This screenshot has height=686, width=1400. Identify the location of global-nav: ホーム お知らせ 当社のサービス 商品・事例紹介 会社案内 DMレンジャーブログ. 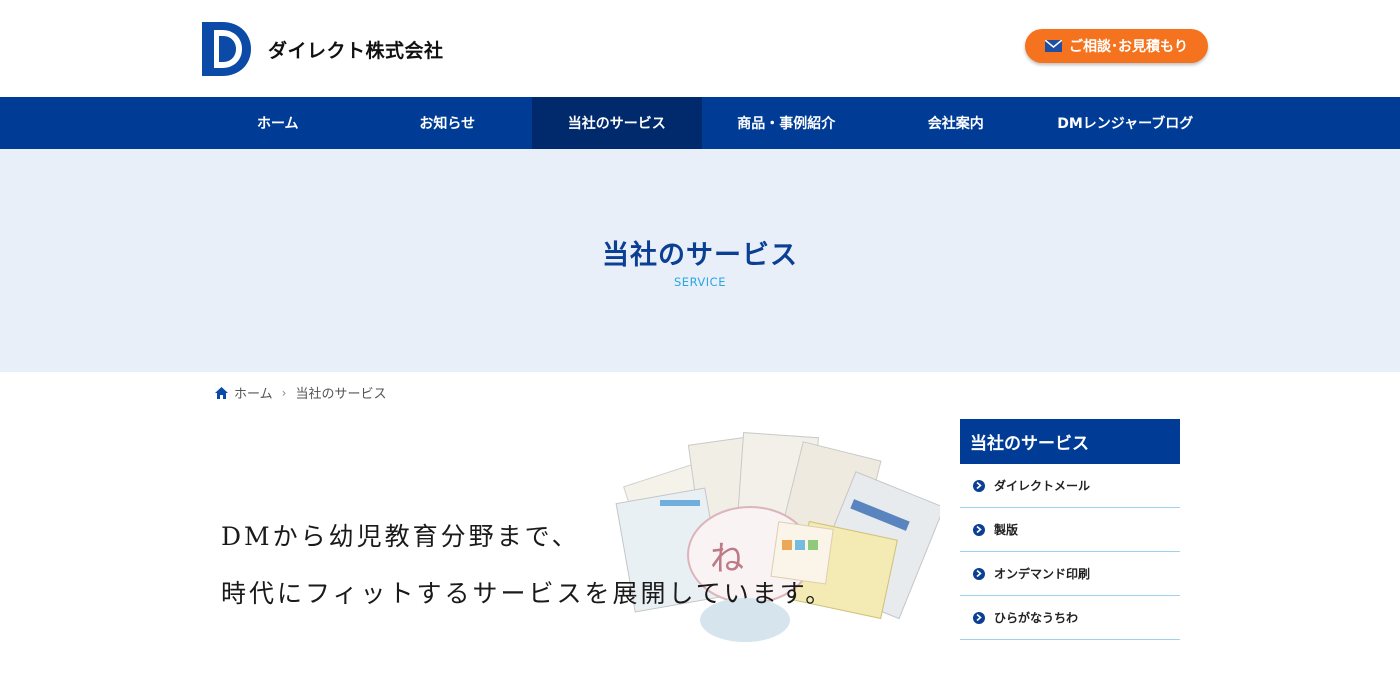
(700, 123).